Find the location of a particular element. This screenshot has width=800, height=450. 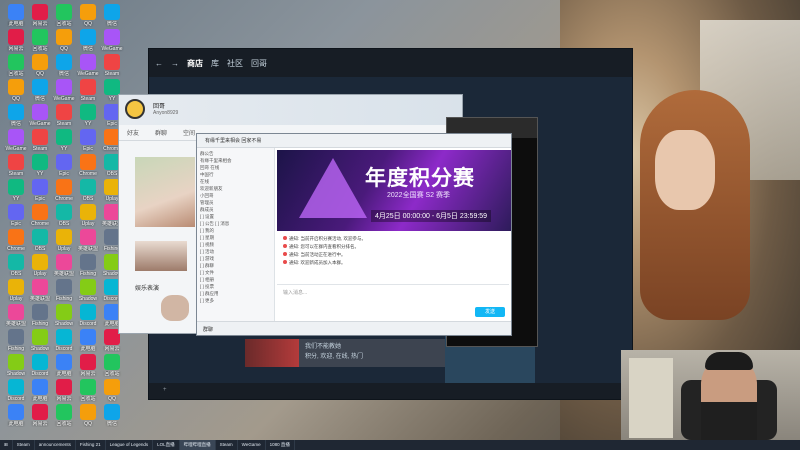

list-item: [ ] 投票 is located at coordinates (235, 287).